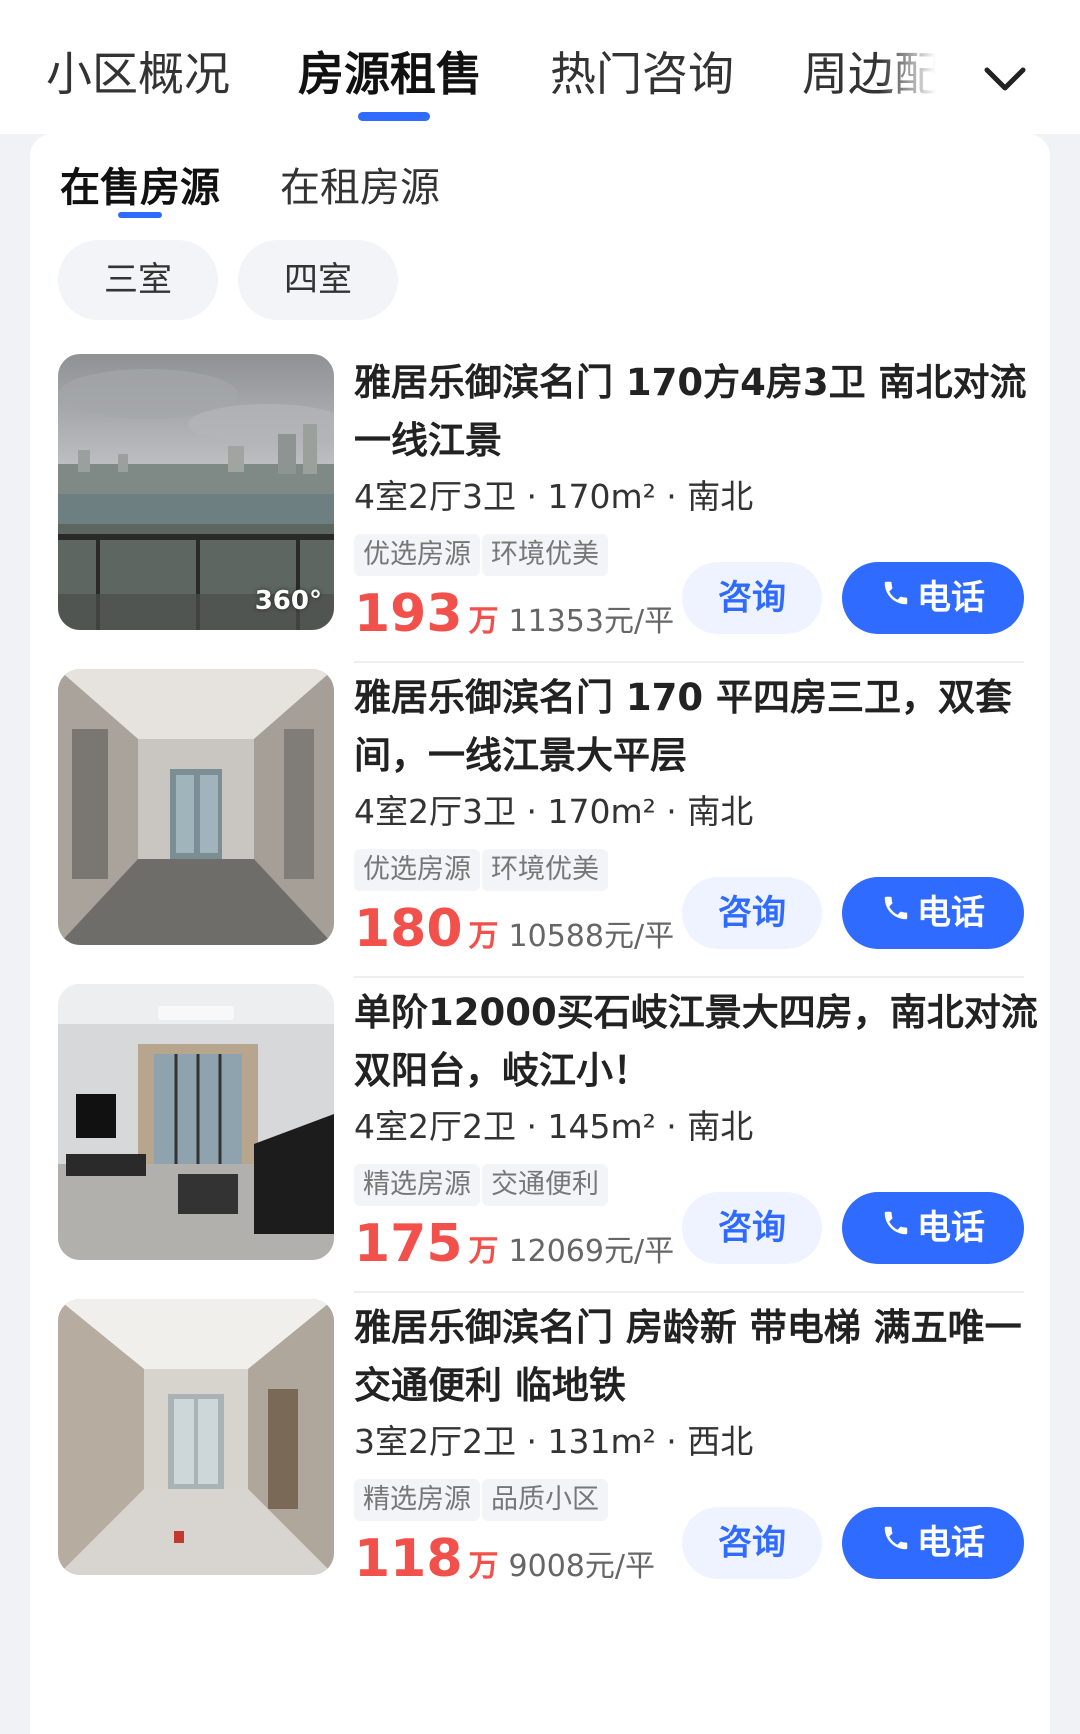  Describe the element at coordinates (408, 1559) in the screenshot. I see `total-price: 118` at that location.